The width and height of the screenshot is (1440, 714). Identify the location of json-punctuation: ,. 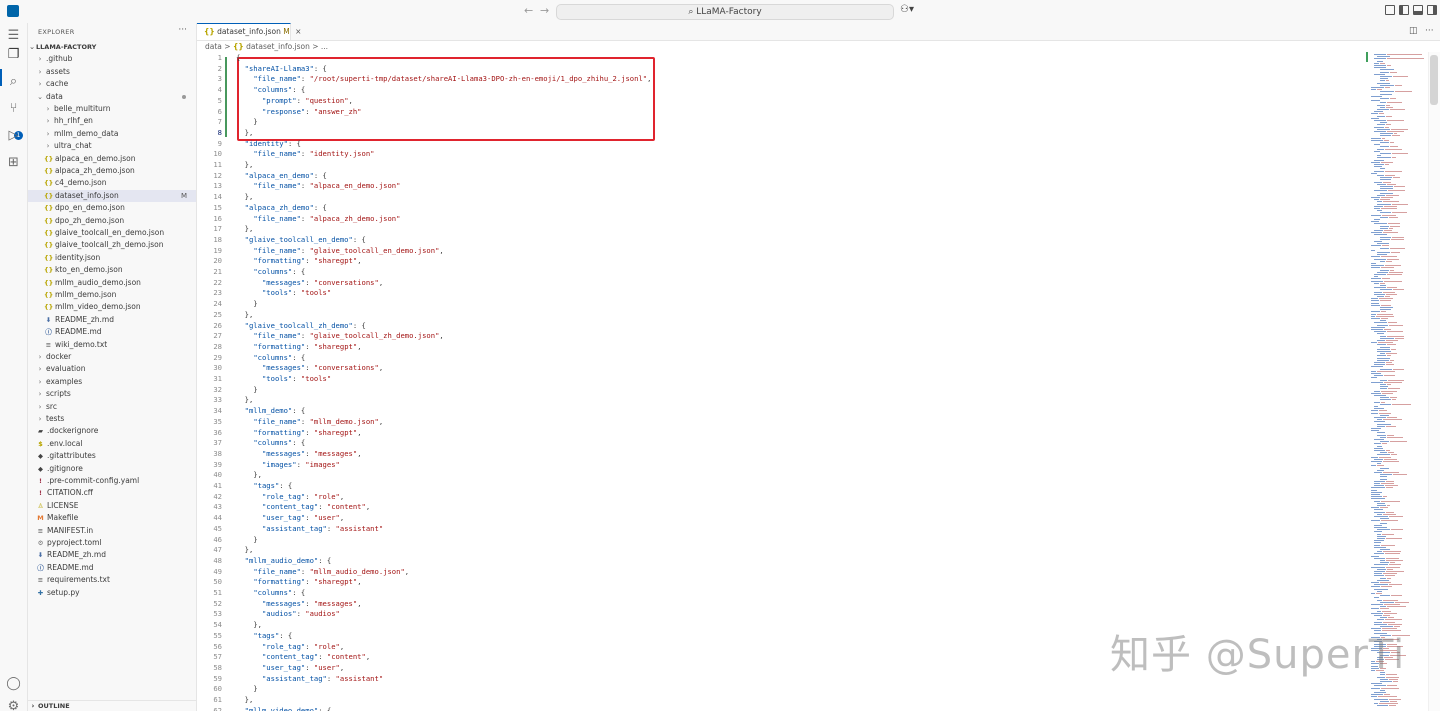
(359, 582).